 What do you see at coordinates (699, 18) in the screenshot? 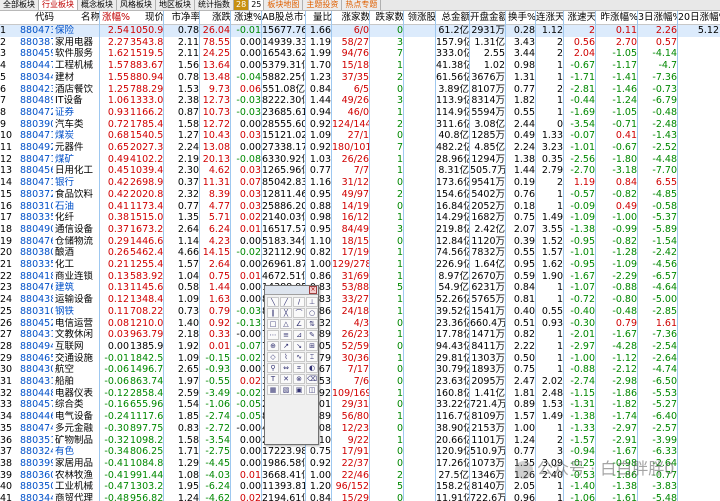
I see `column-header-20: 20日涨幅%` at bounding box center [699, 18].